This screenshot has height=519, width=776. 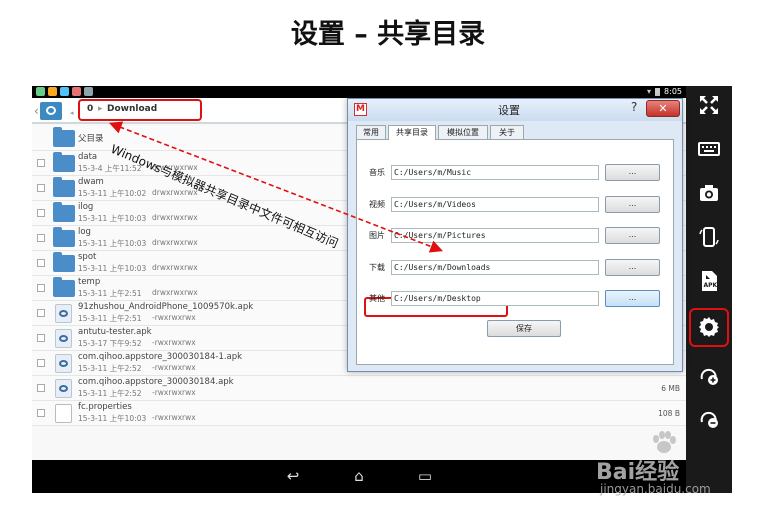 I want to click on camera-folder-button, so click(x=51, y=111).